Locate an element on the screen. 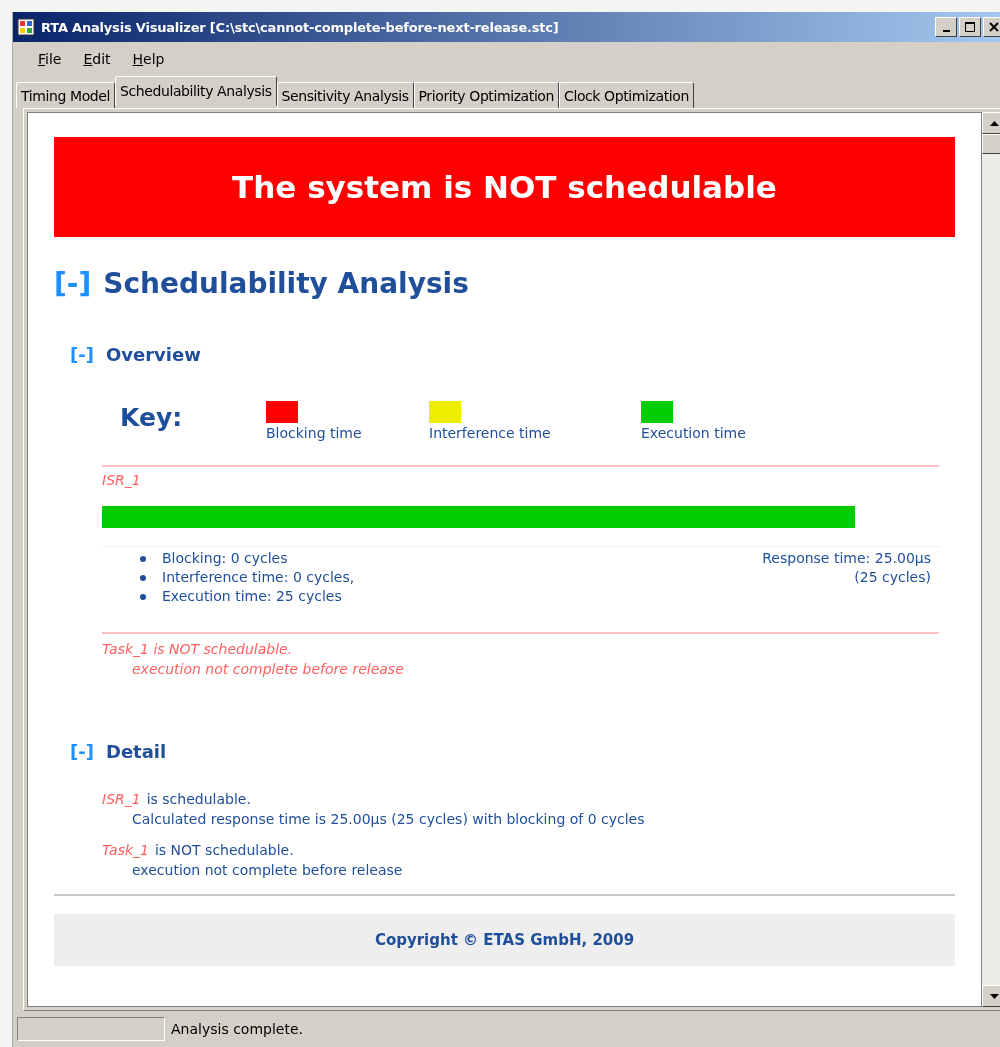 This screenshot has height=1047, width=1000. status-text: Analysis complete. is located at coordinates (237, 1029).